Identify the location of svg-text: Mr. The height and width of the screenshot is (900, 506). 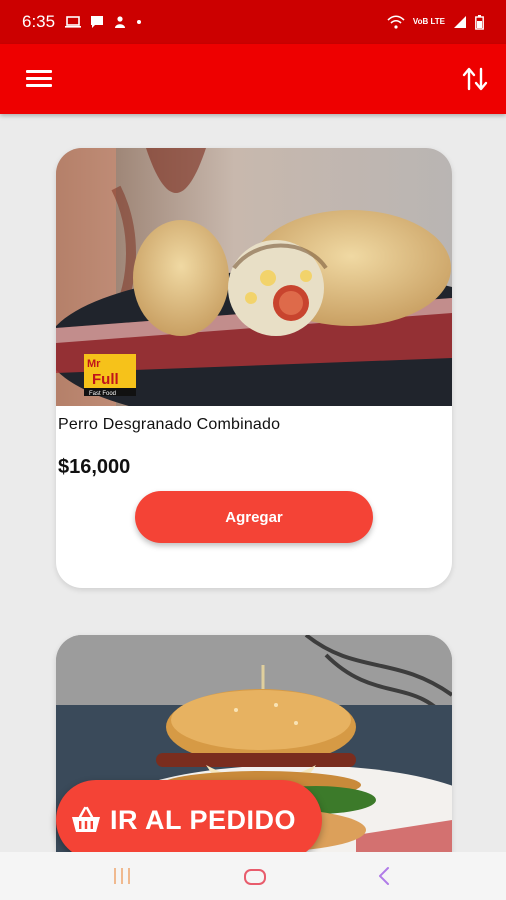
(94, 364).